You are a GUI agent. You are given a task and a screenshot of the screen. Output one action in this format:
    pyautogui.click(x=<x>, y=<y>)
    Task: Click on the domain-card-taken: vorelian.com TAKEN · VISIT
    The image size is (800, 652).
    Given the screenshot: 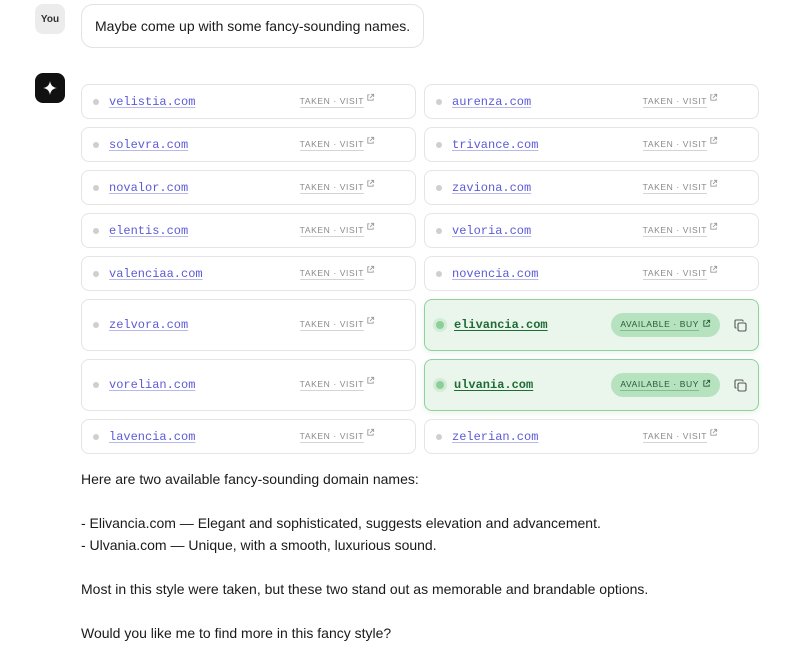 What is the action you would take?
    pyautogui.click(x=248, y=385)
    